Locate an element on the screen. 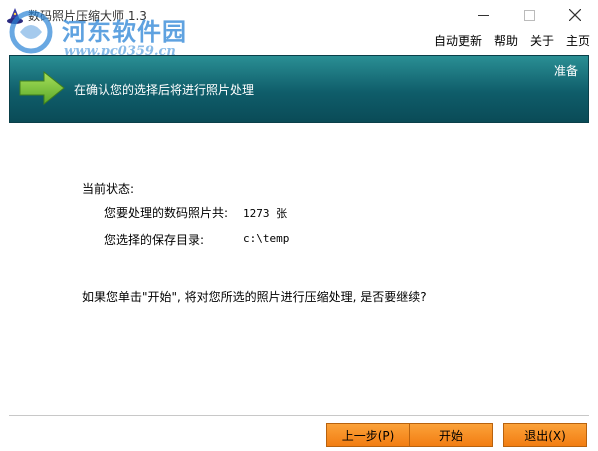 This screenshot has width=598, height=451. minimize-icon is located at coordinates (483, 15).